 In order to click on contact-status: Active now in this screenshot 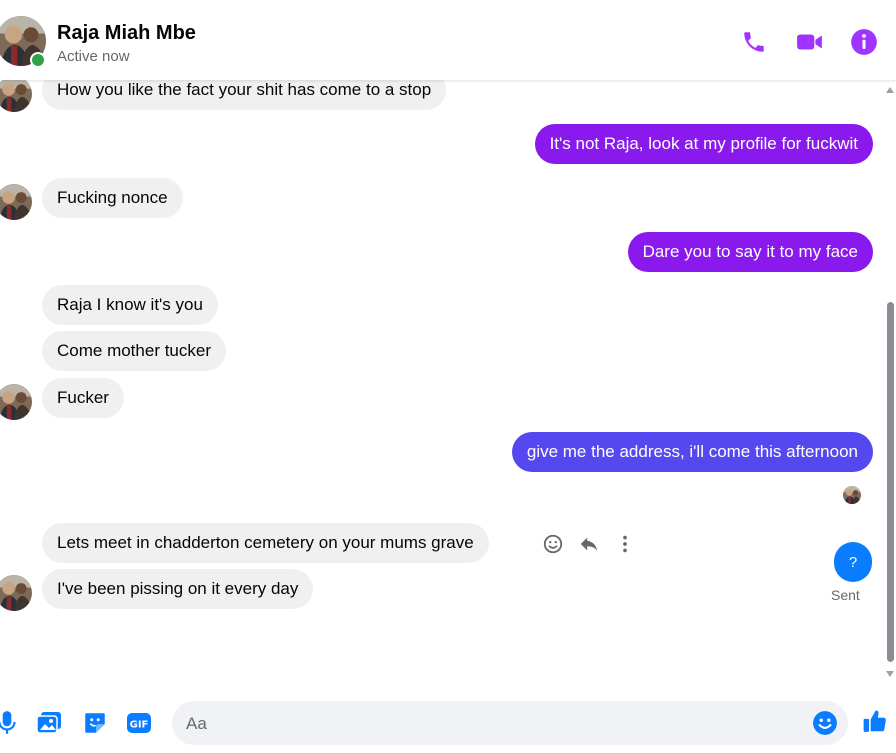, I will do `click(93, 56)`.